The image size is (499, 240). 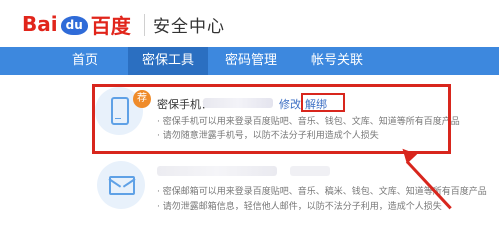 I want to click on nav-item-account-linking: 帐号关联, so click(x=337, y=61).